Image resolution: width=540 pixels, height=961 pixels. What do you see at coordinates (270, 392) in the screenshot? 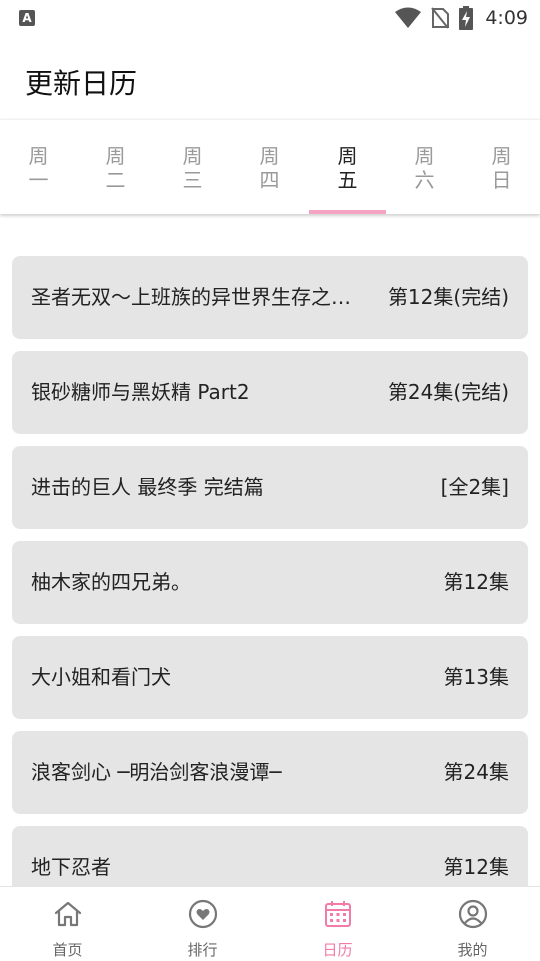
I see `list-item: 银砂糖师与黑妖精 Part2 第24集(完结)` at bounding box center [270, 392].